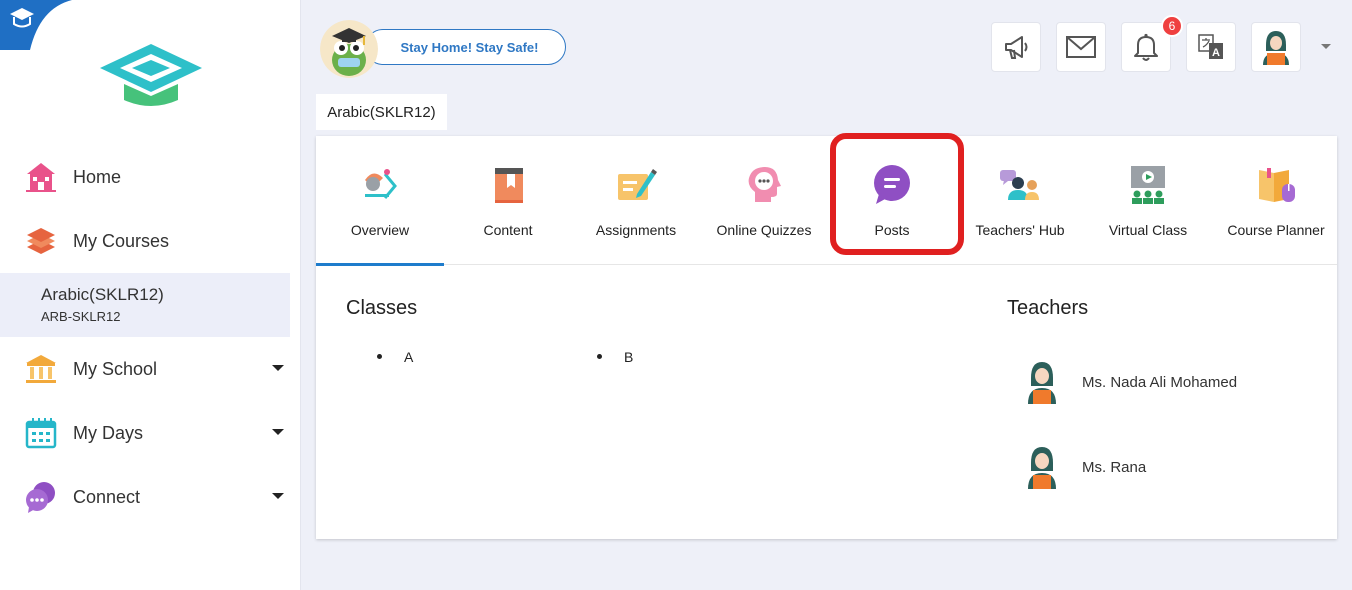  Describe the element at coordinates (892, 230) in the screenshot. I see `tab-label: Posts` at that location.